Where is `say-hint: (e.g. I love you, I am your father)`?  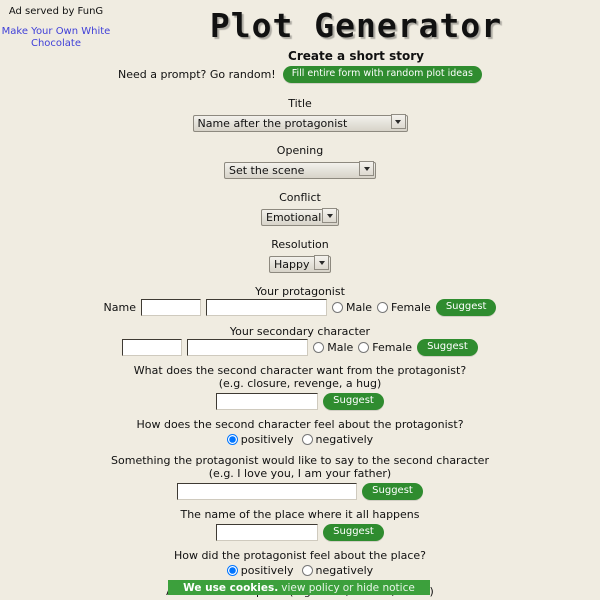
say-hint: (e.g. I love you, I am your father) is located at coordinates (300, 473).